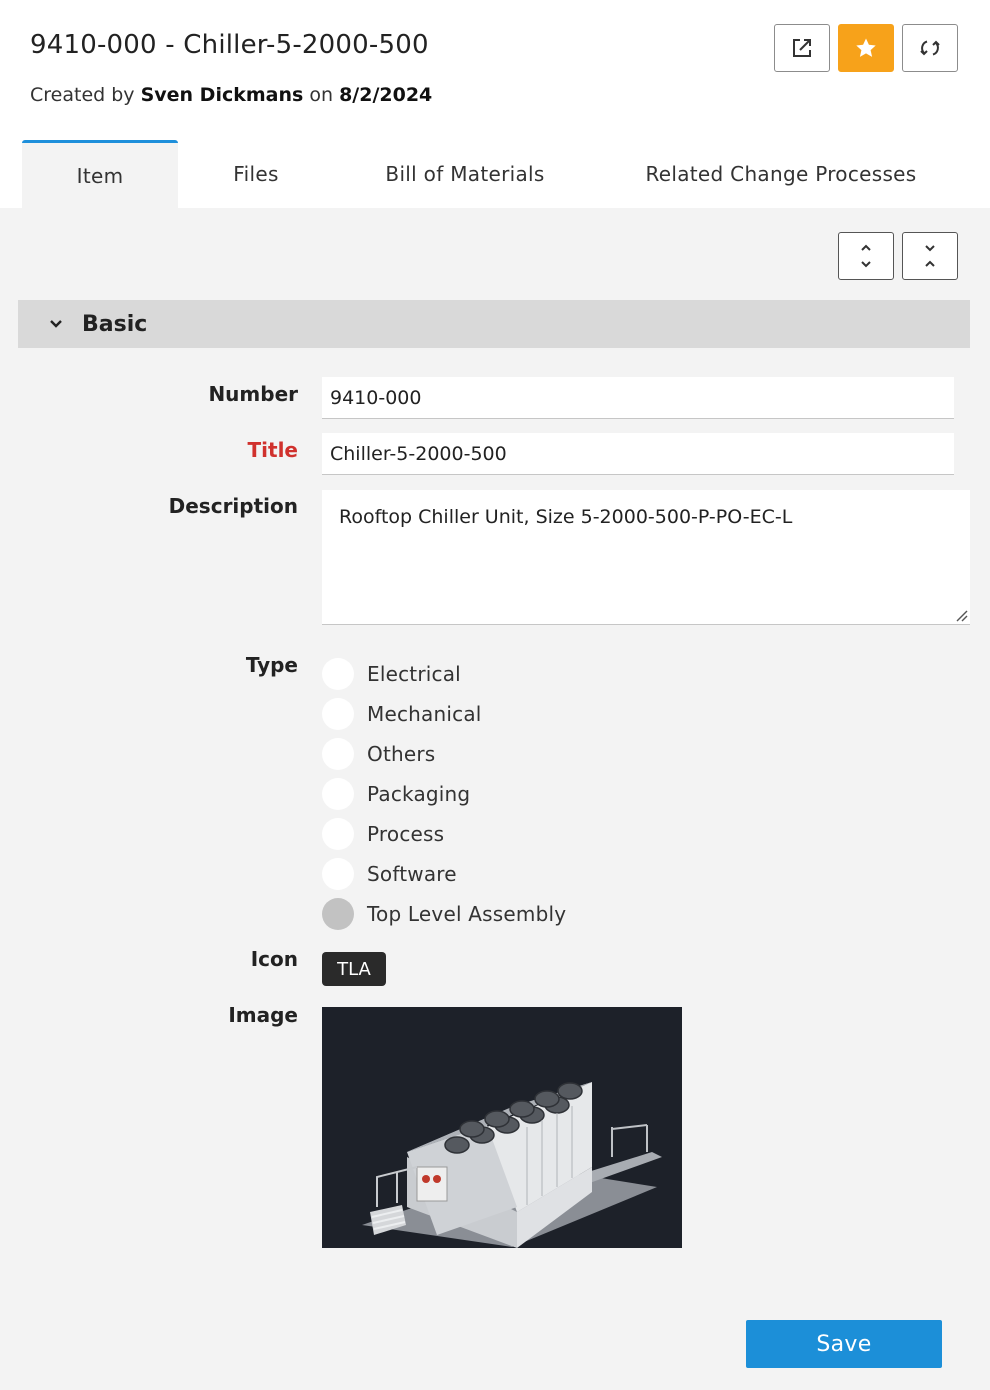  I want to click on type-option-process: Process, so click(383, 834).